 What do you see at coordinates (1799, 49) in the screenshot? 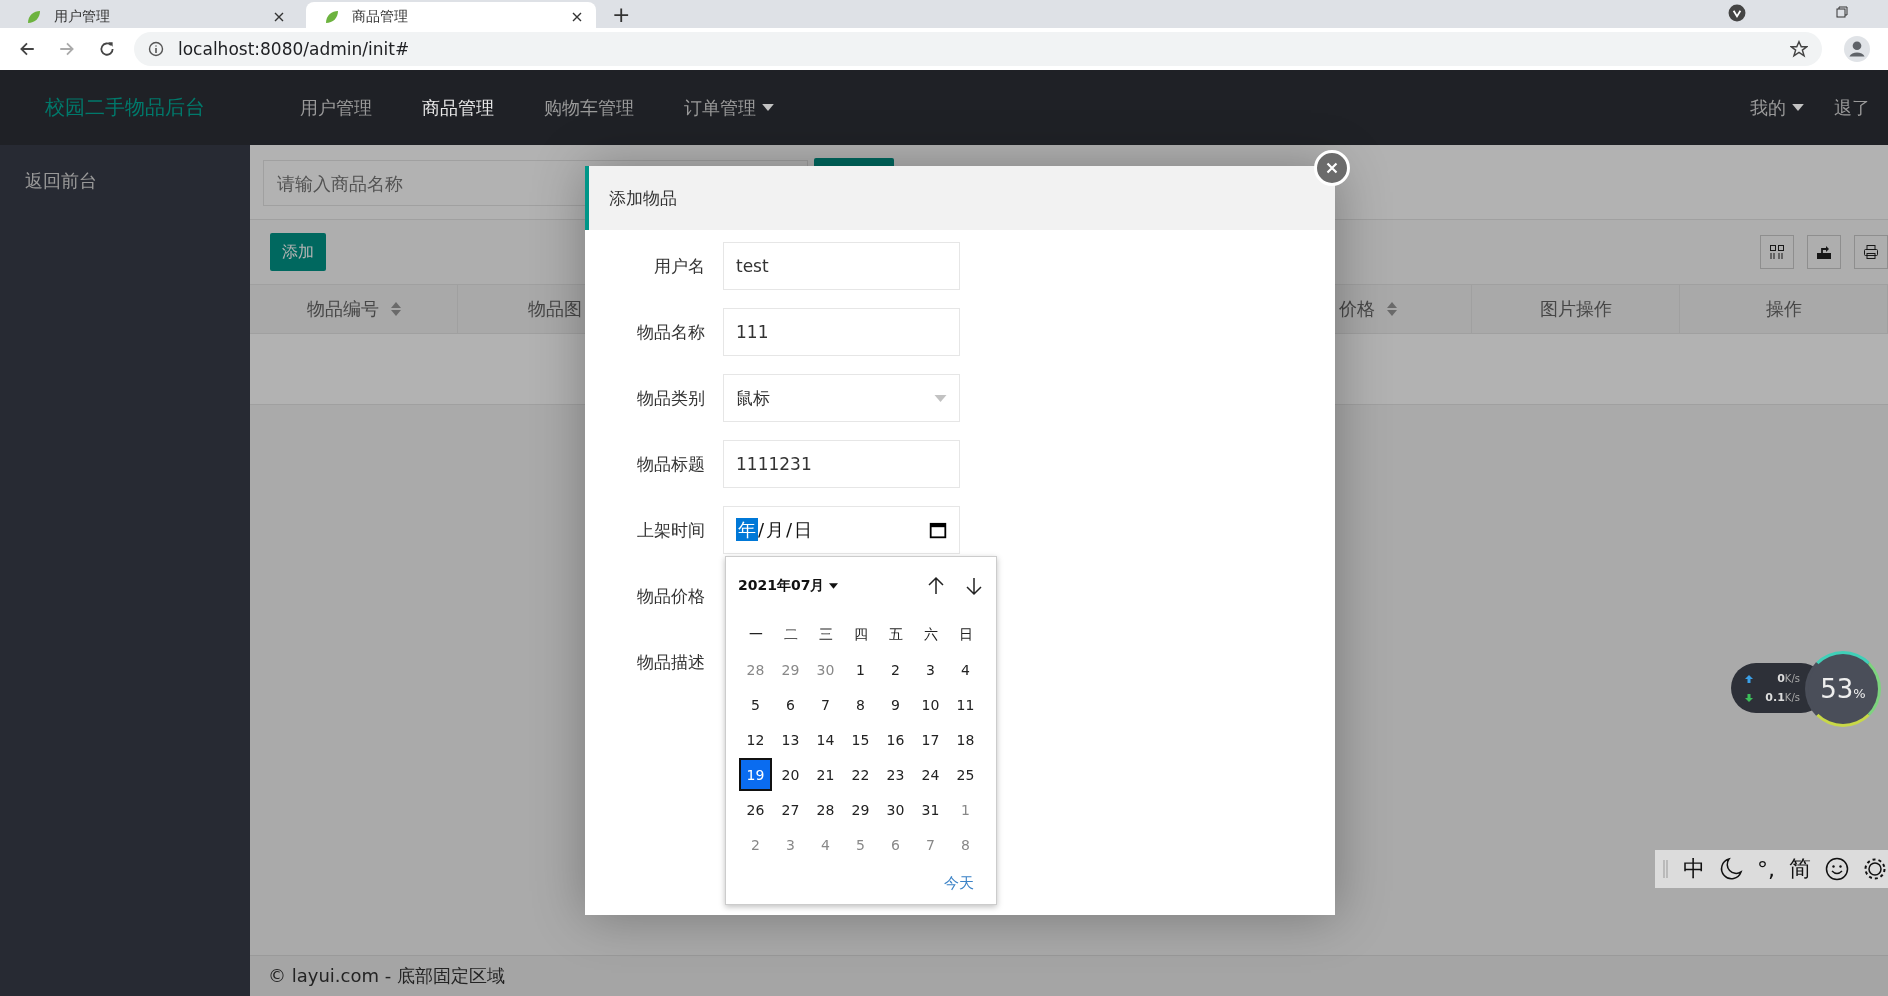
I see `star-icon` at bounding box center [1799, 49].